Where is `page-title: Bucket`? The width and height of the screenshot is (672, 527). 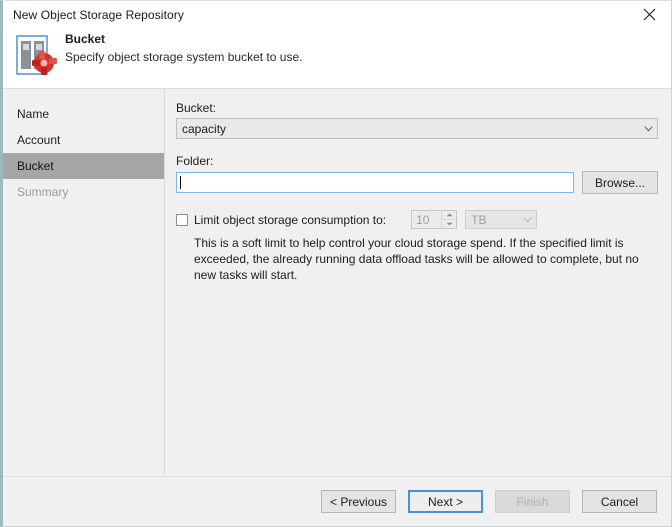
page-title: Bucket is located at coordinates (85, 39).